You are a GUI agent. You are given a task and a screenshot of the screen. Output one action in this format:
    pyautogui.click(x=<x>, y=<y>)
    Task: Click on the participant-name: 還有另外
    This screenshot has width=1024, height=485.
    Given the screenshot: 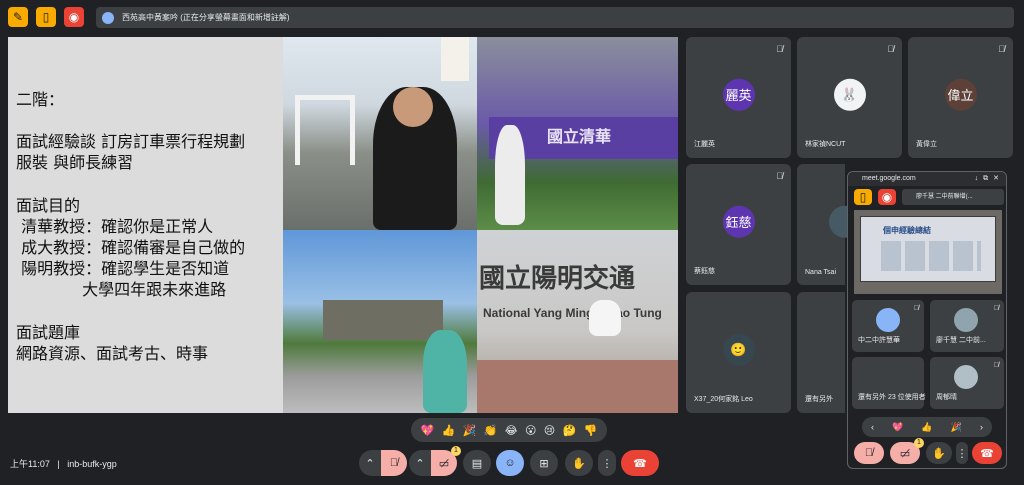 What is the action you would take?
    pyautogui.click(x=819, y=399)
    